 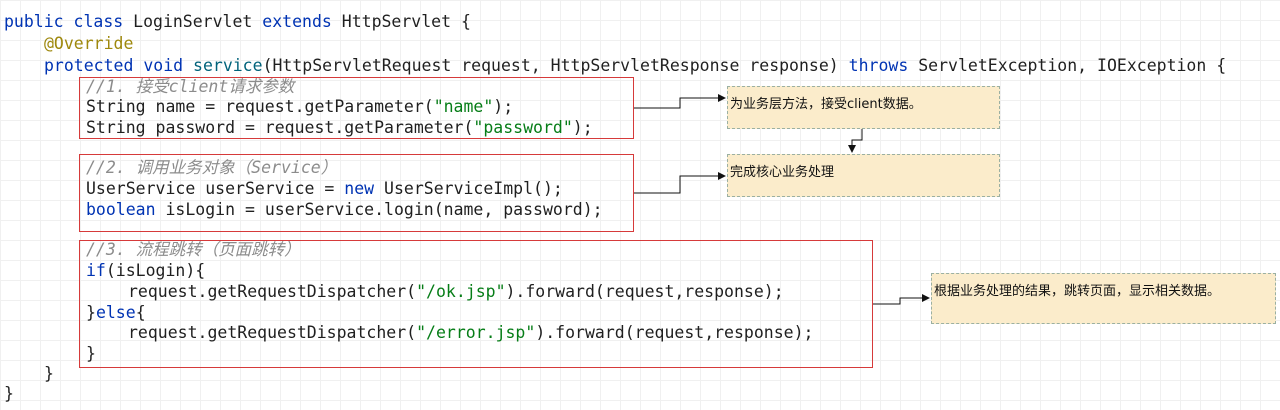 What do you see at coordinates (680, 101) in the screenshot?
I see `arrow-box1-to-note1` at bounding box center [680, 101].